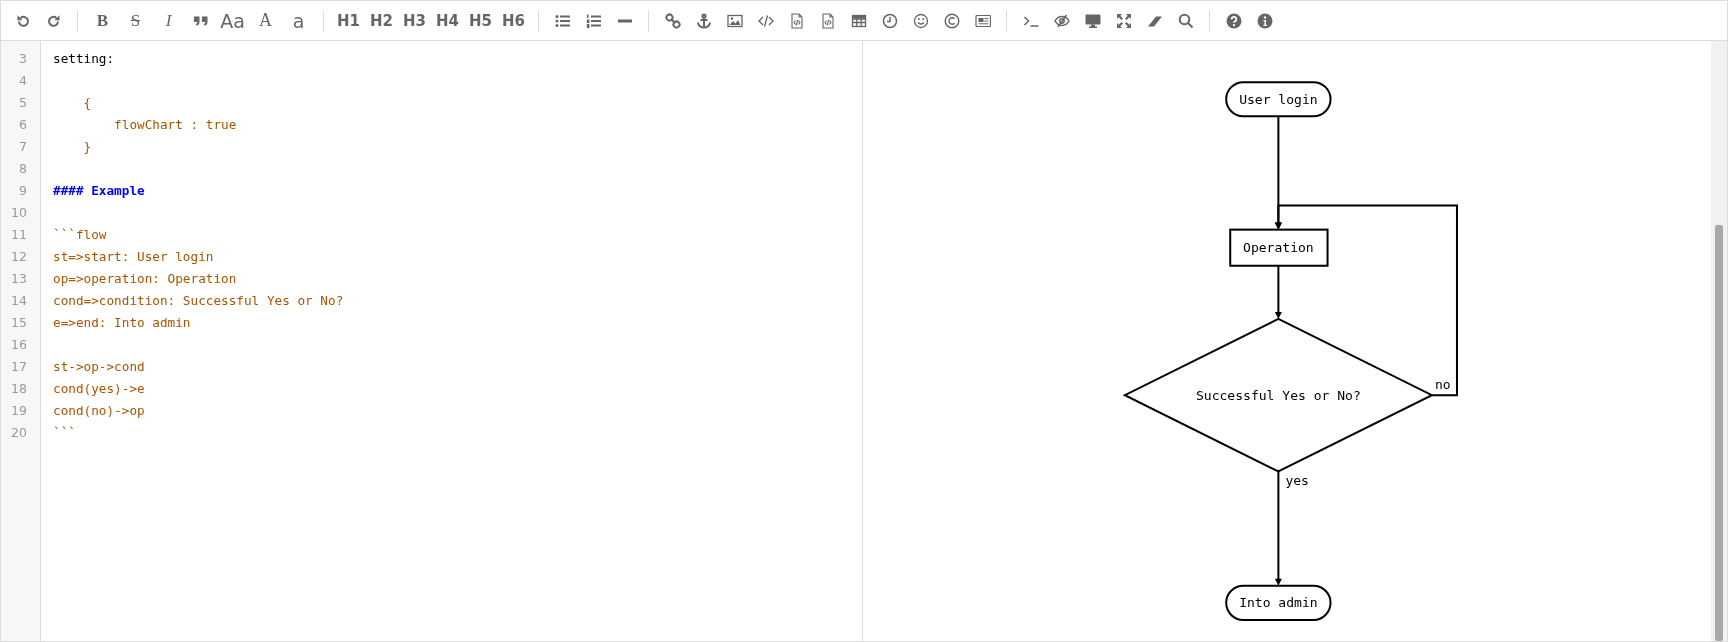 The width and height of the screenshot is (1728, 642). Describe the element at coordinates (414, 20) in the screenshot. I see `heading-button: H3` at that location.